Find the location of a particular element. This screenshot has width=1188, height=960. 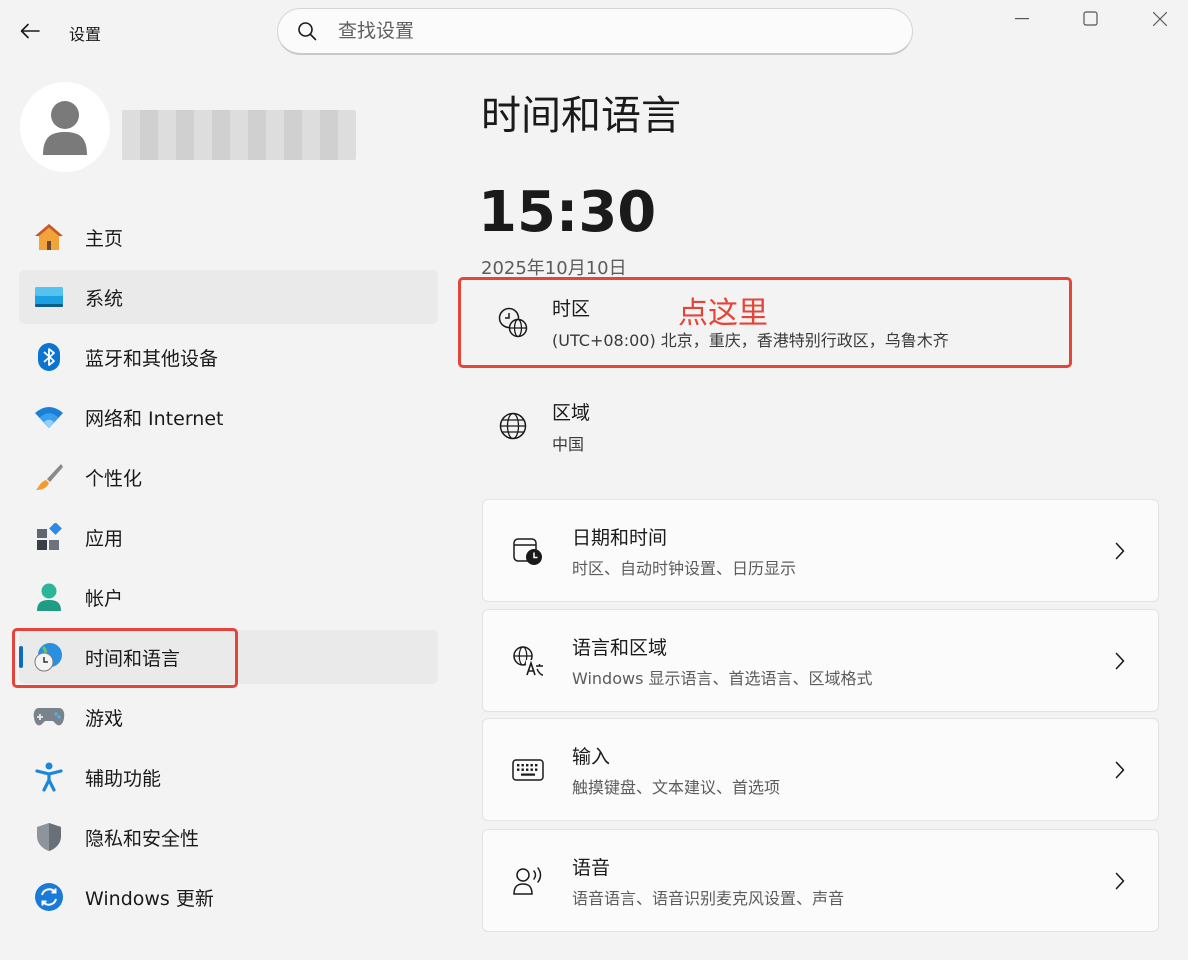

minimize-button is located at coordinates (1022, 19).